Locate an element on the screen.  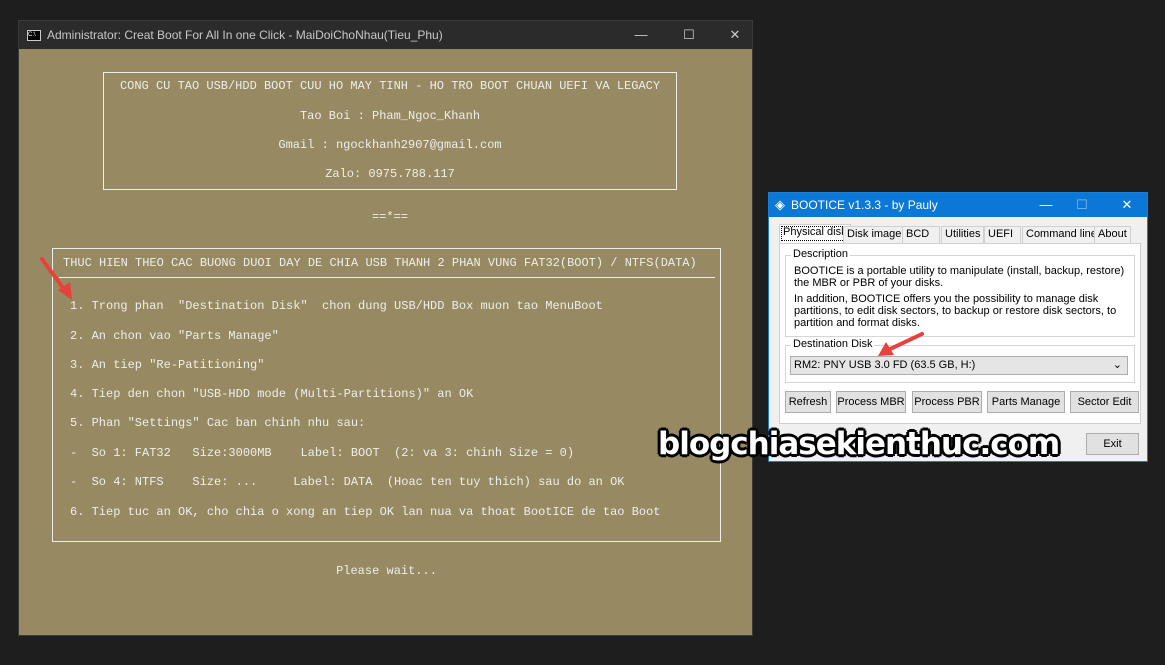
destination-label: Destination Disk is located at coordinates (833, 344).